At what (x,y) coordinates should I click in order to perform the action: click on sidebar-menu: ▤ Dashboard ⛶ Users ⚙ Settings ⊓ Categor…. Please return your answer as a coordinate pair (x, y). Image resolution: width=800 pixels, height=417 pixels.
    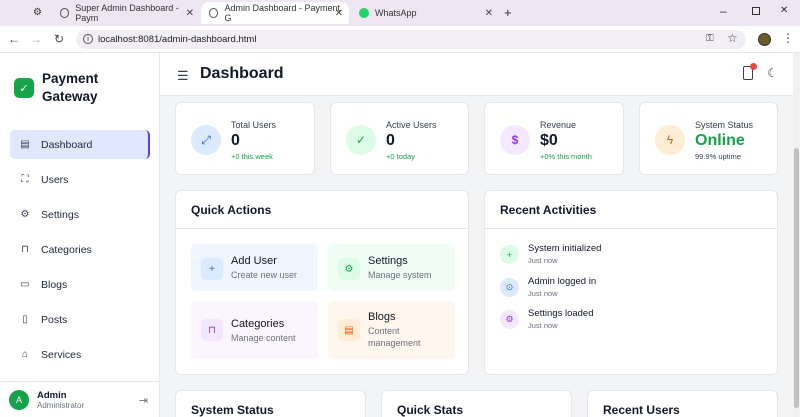
    Looking at the image, I should click on (80, 252).